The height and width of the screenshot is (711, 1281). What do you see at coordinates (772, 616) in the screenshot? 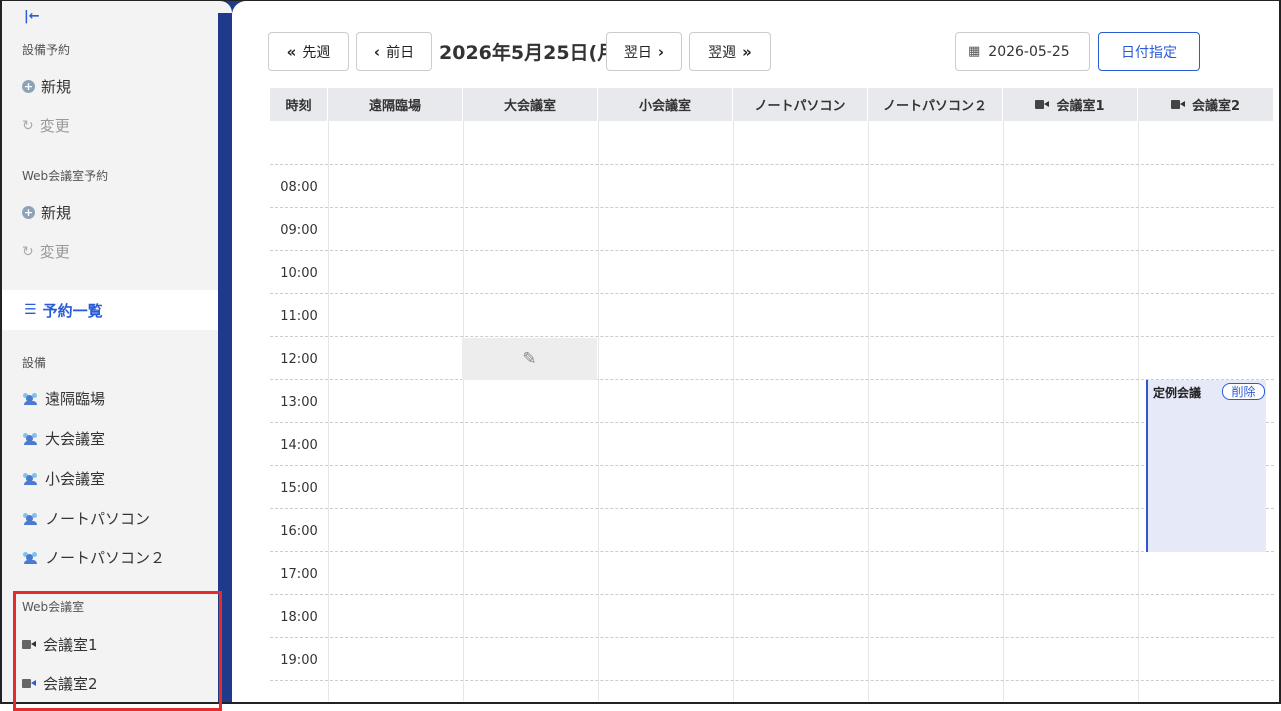
I see `time-row: 18:00` at bounding box center [772, 616].